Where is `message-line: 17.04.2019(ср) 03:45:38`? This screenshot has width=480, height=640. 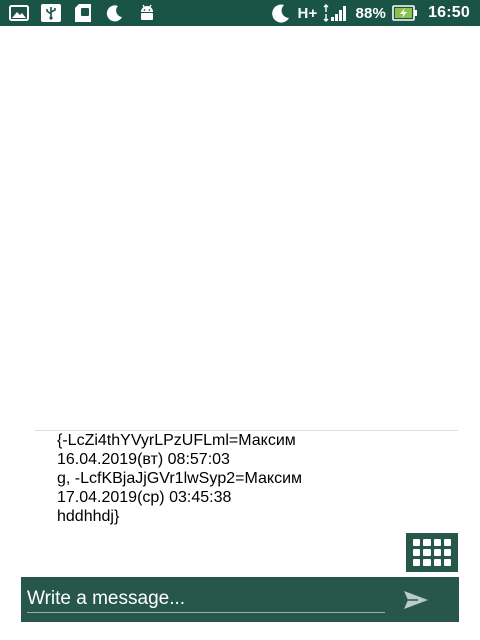 message-line: 17.04.2019(ср) 03:45:38 is located at coordinates (144, 497).